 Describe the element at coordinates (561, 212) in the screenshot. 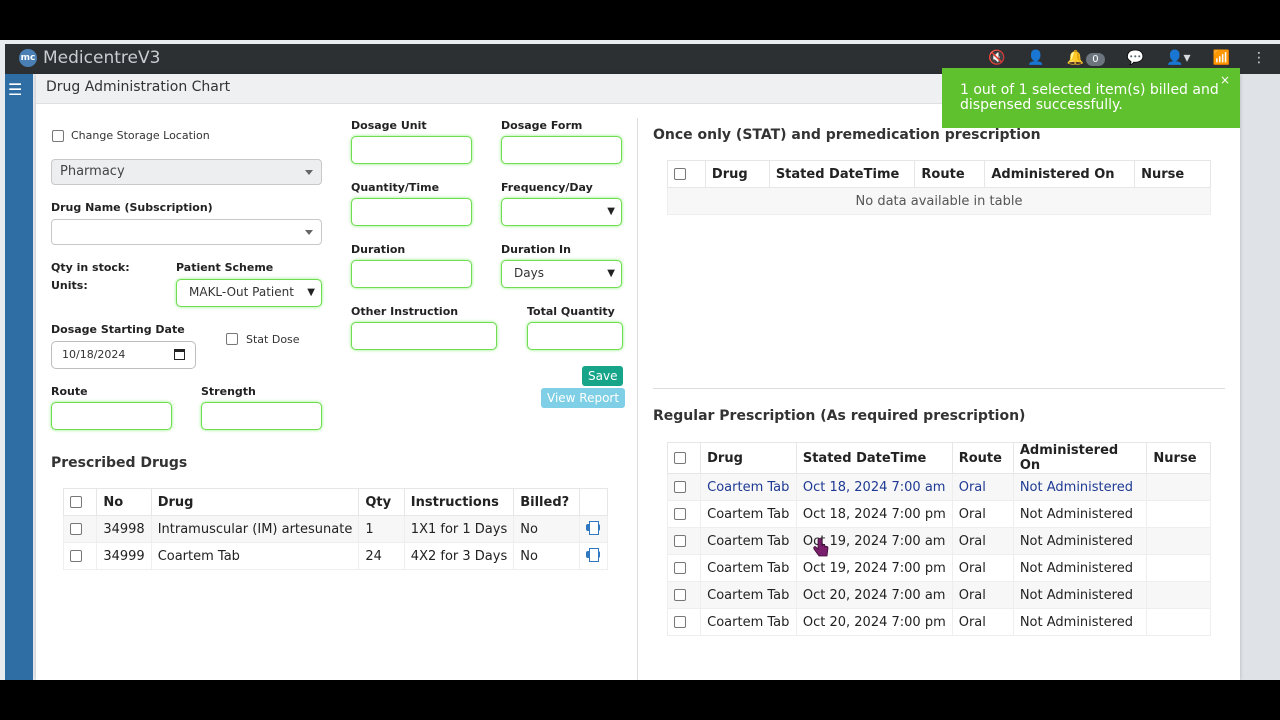

I see `frequency-select: ▼` at that location.